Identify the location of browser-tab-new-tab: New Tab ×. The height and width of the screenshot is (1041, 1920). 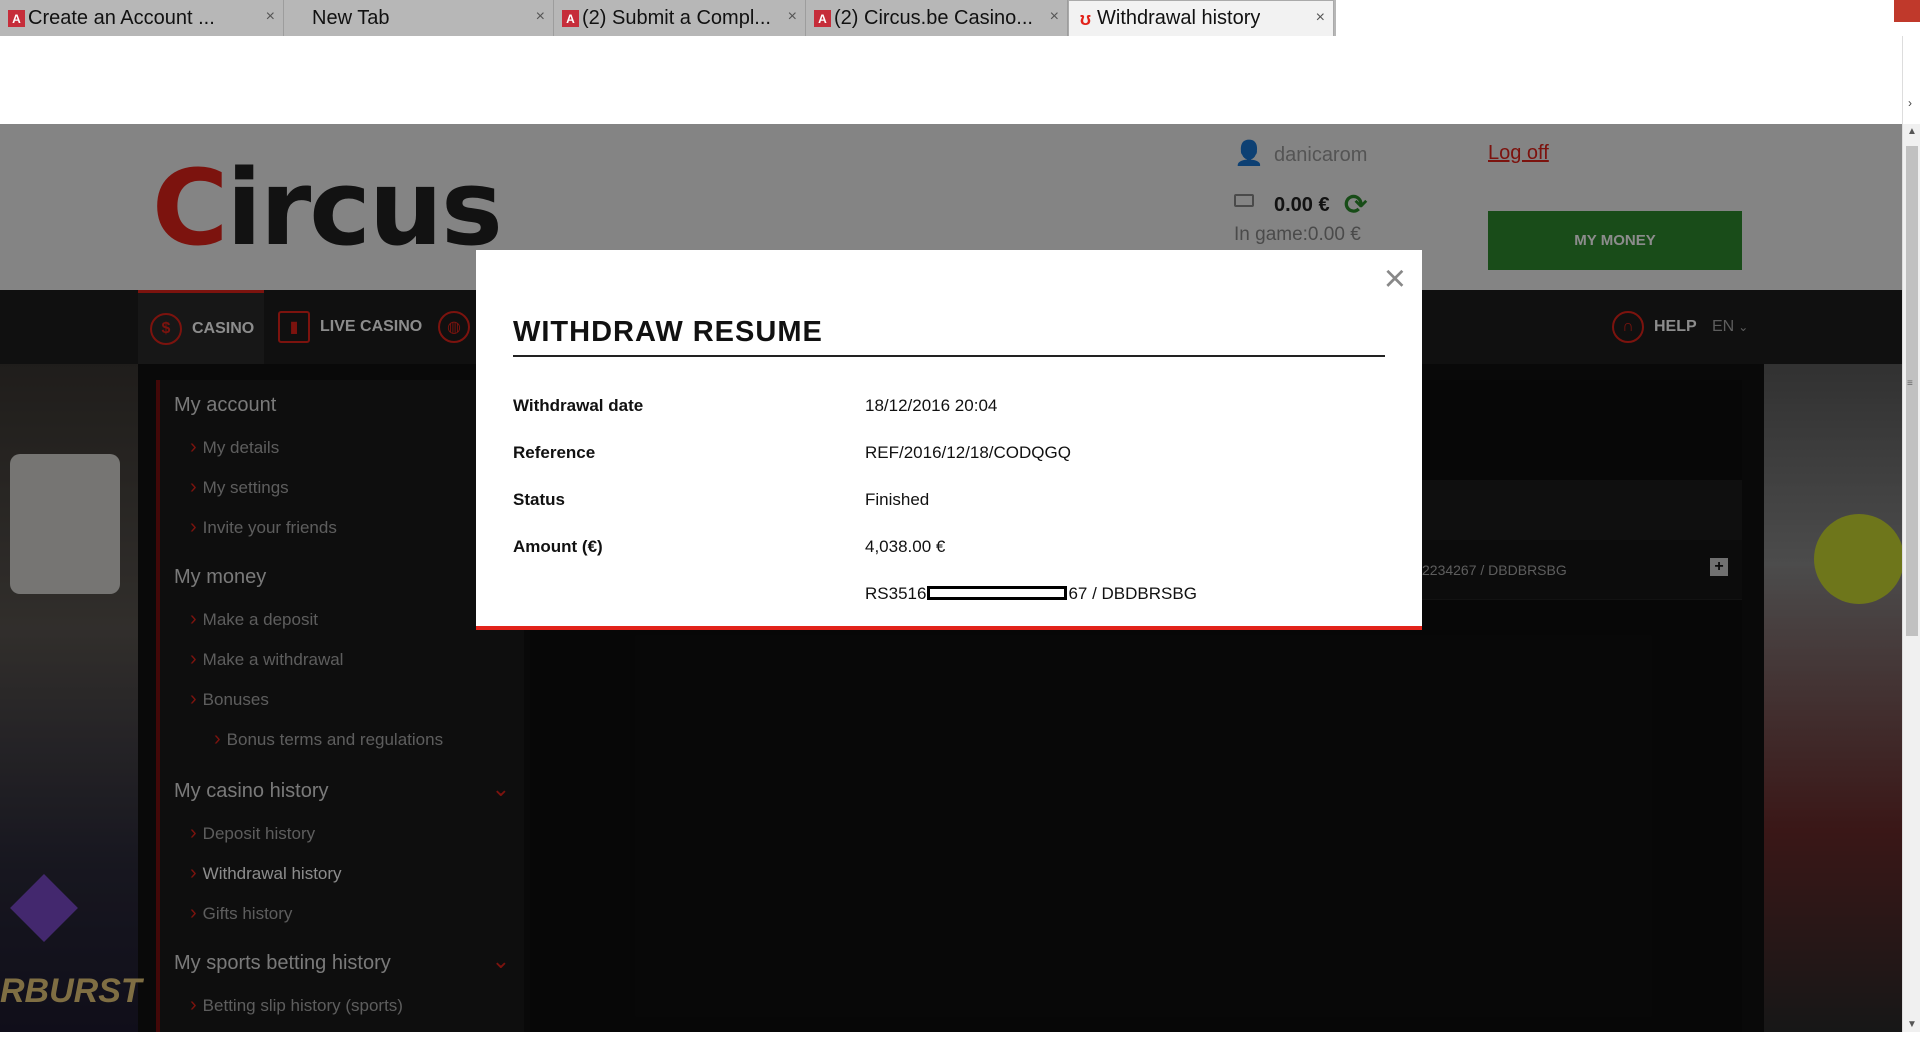
(419, 18).